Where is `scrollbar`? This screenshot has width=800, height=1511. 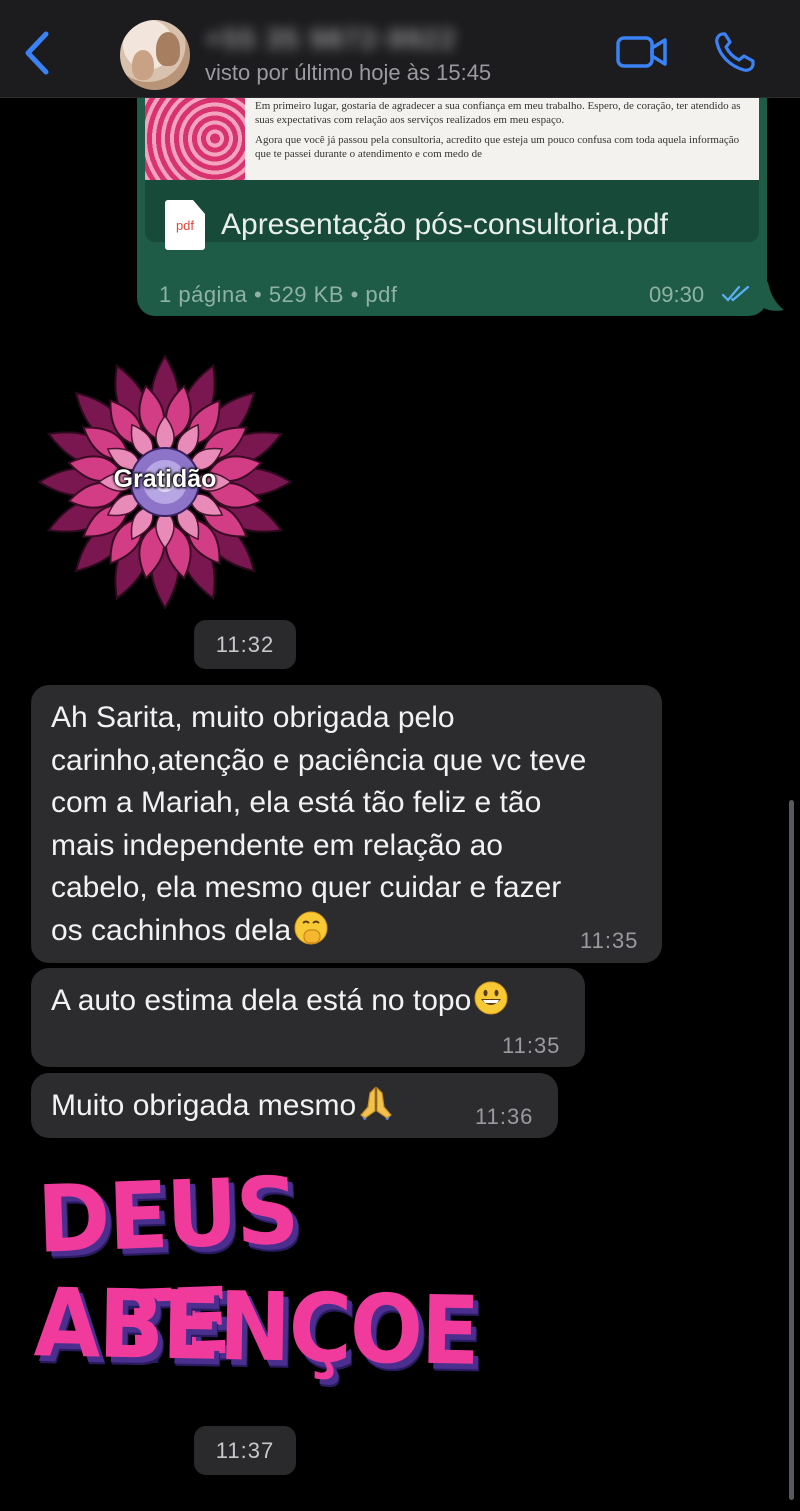 scrollbar is located at coordinates (791, 1150).